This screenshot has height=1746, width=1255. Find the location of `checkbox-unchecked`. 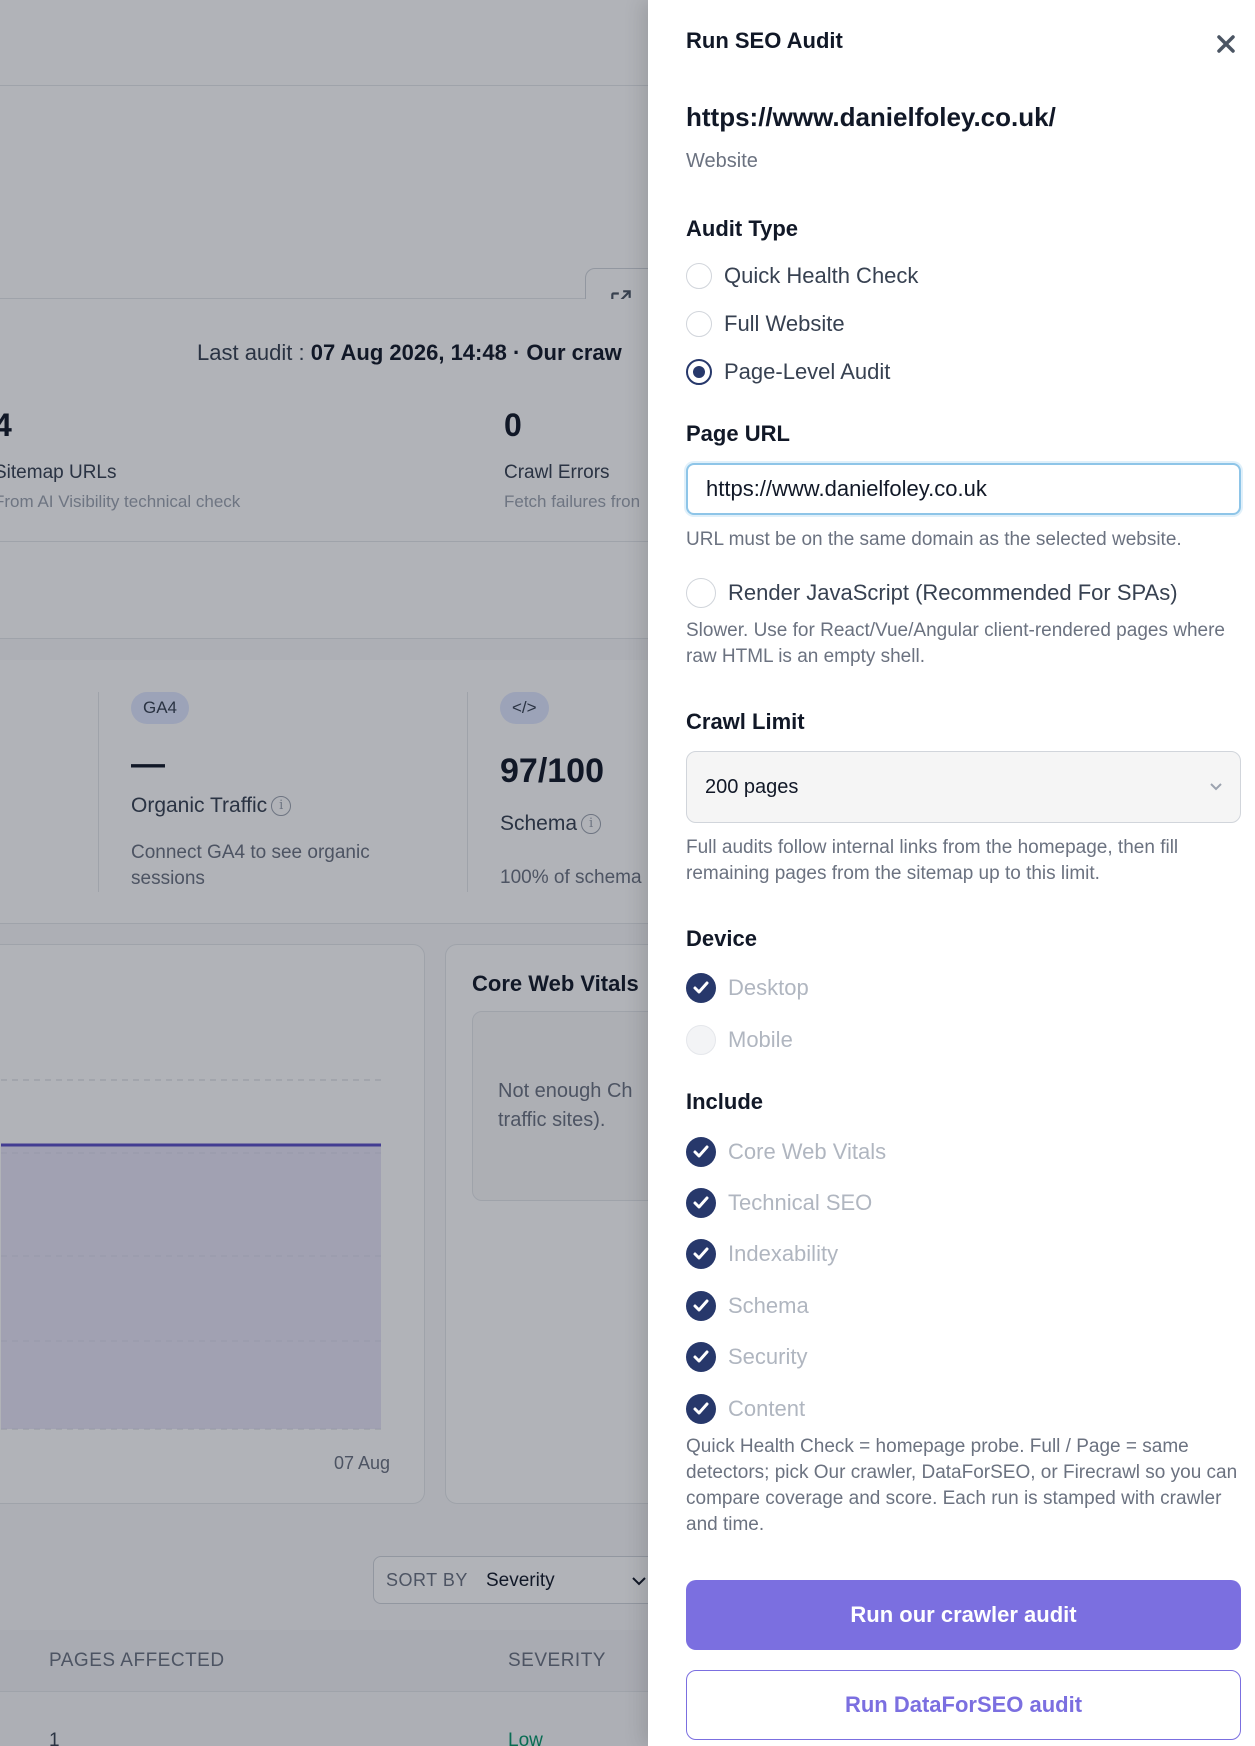

checkbox-unchecked is located at coordinates (701, 1040).